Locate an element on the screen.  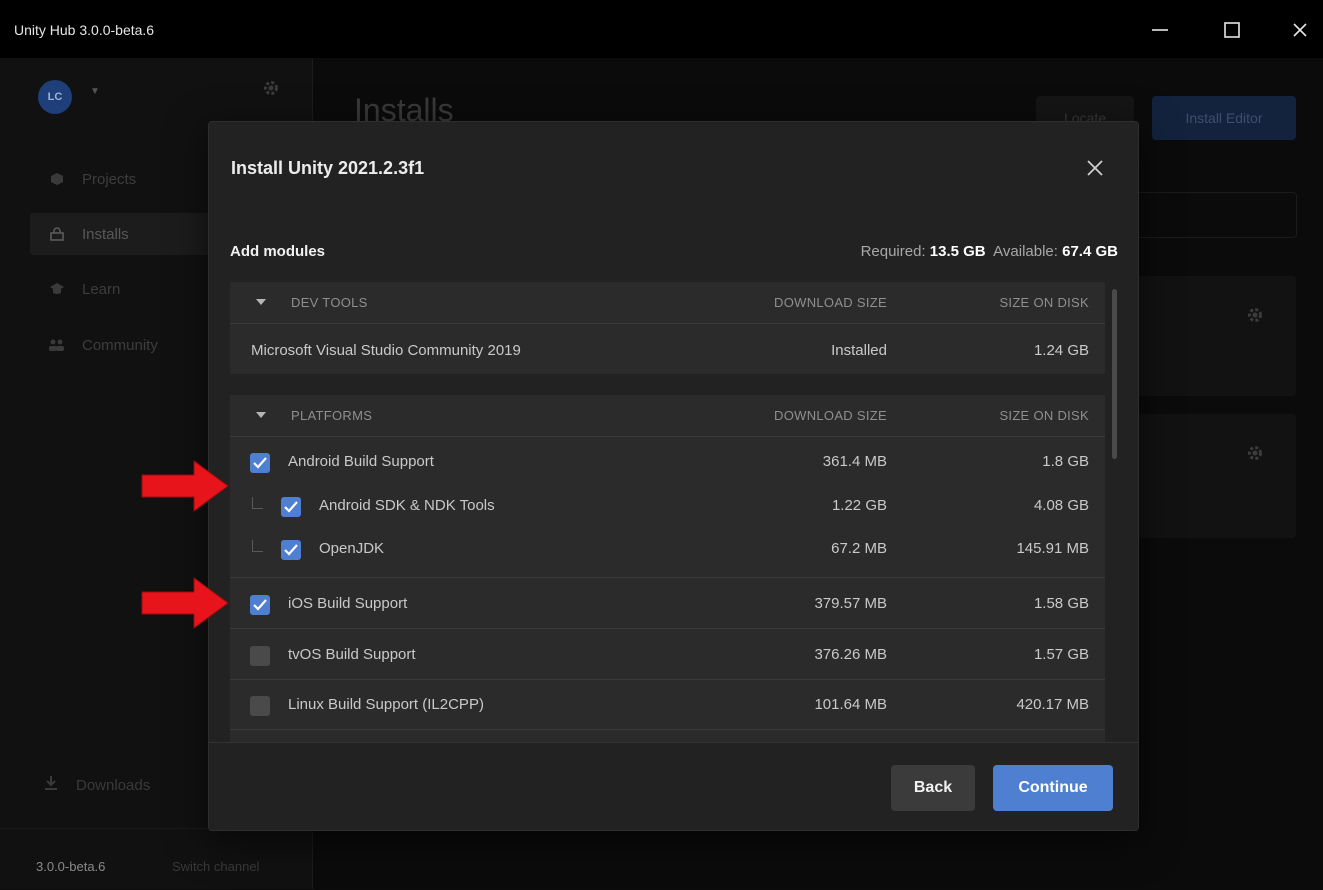
downloads-label: Downloads is located at coordinates (113, 785).